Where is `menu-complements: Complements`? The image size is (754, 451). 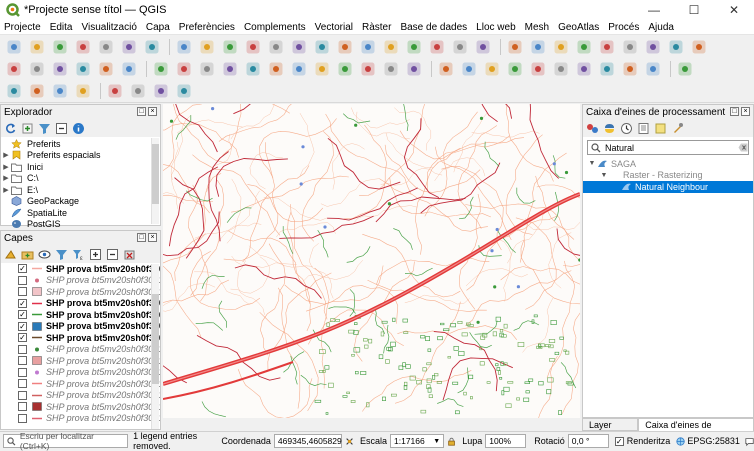
menu-complements: Complements is located at coordinates (275, 27).